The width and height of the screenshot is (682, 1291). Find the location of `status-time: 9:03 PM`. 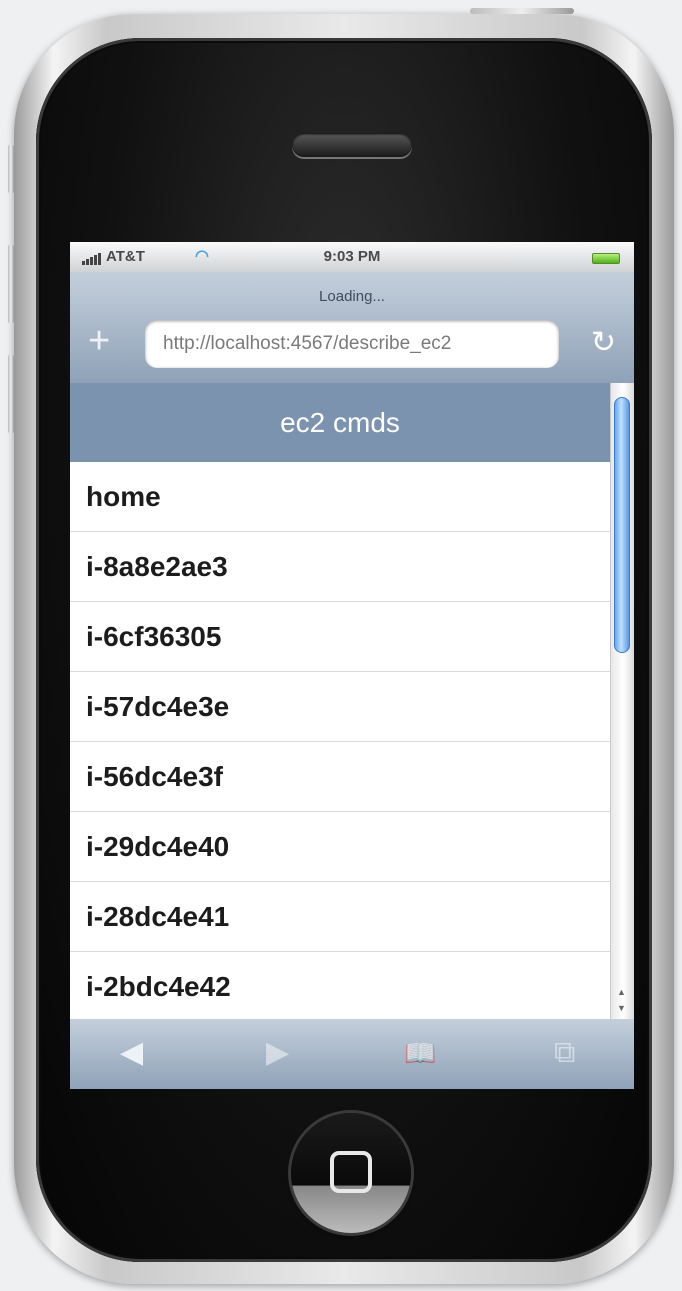

status-time: 9:03 PM is located at coordinates (352, 256).